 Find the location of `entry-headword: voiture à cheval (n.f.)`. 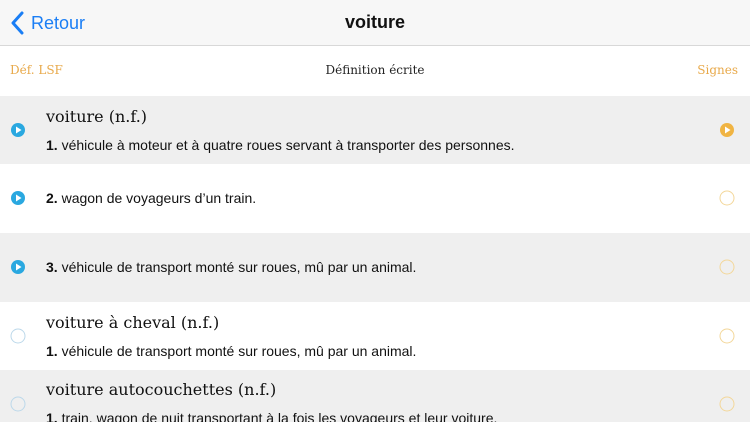

entry-headword: voiture à cheval (n.f.) is located at coordinates (133, 322).